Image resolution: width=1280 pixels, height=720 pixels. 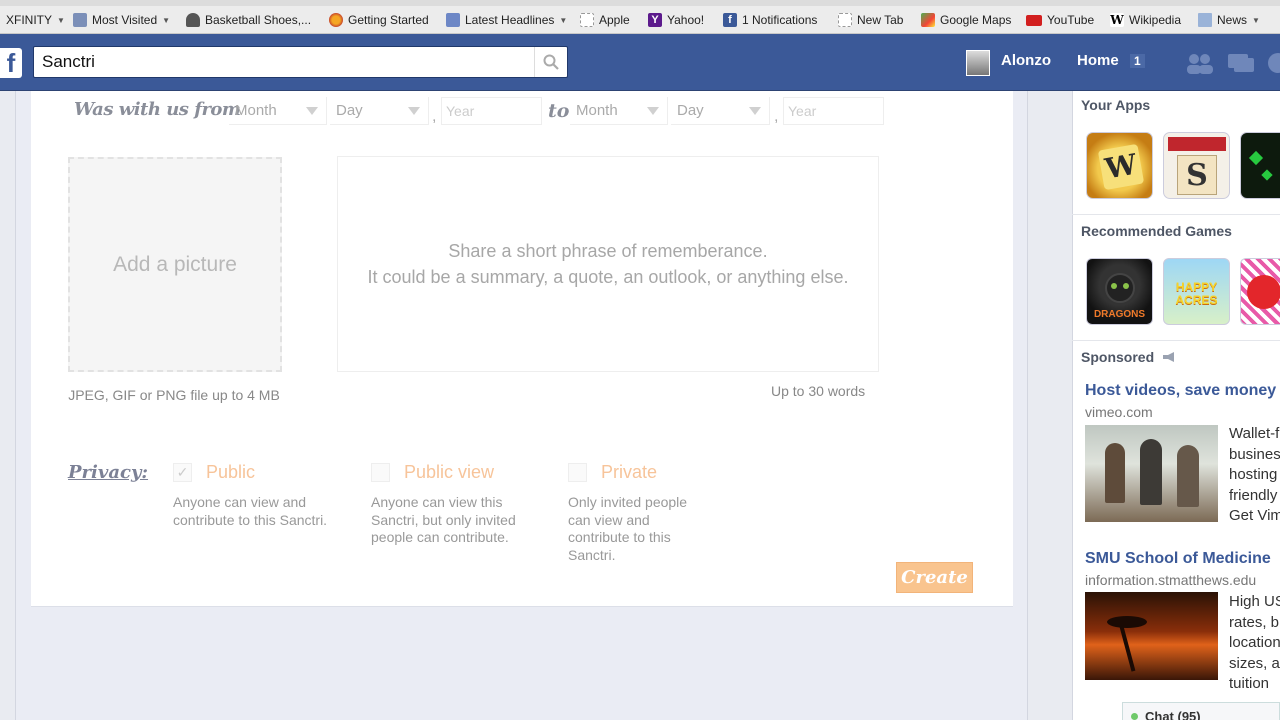 What do you see at coordinates (175, 264) in the screenshot?
I see `add-picture-dropzone: Add a picture` at bounding box center [175, 264].